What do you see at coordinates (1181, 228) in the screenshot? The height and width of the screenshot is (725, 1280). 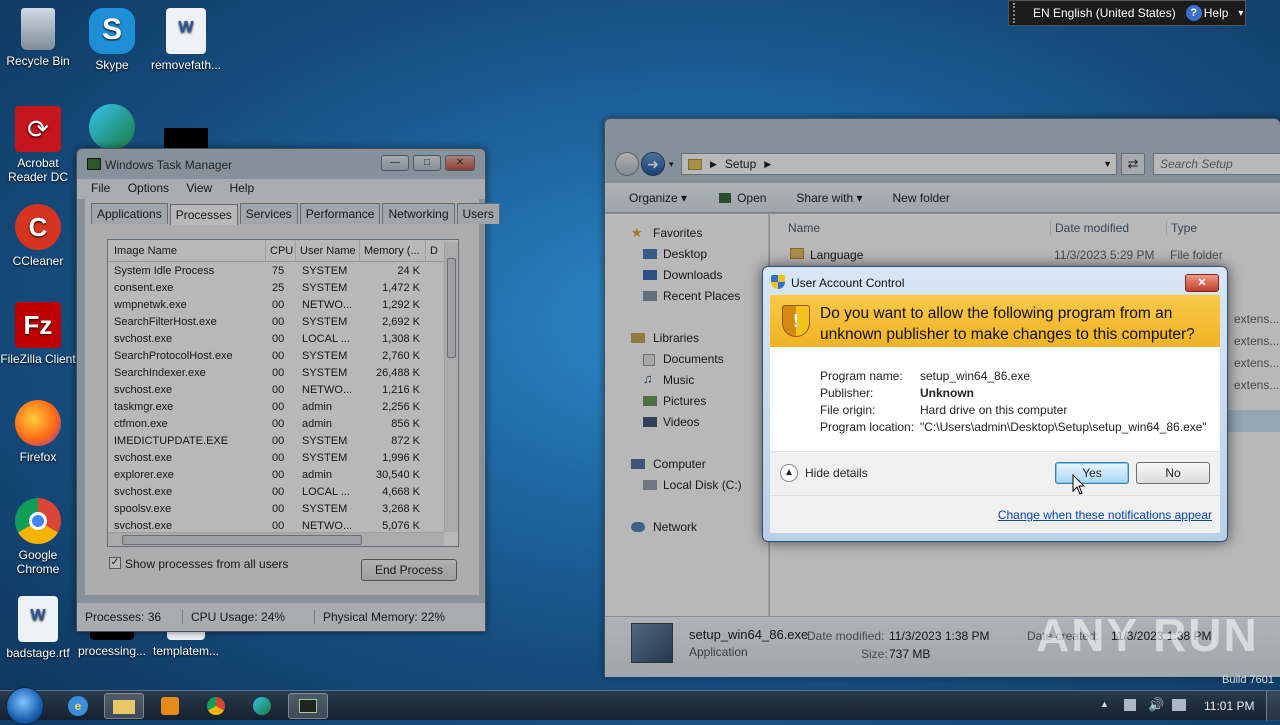 I see `col-type: Type` at bounding box center [1181, 228].